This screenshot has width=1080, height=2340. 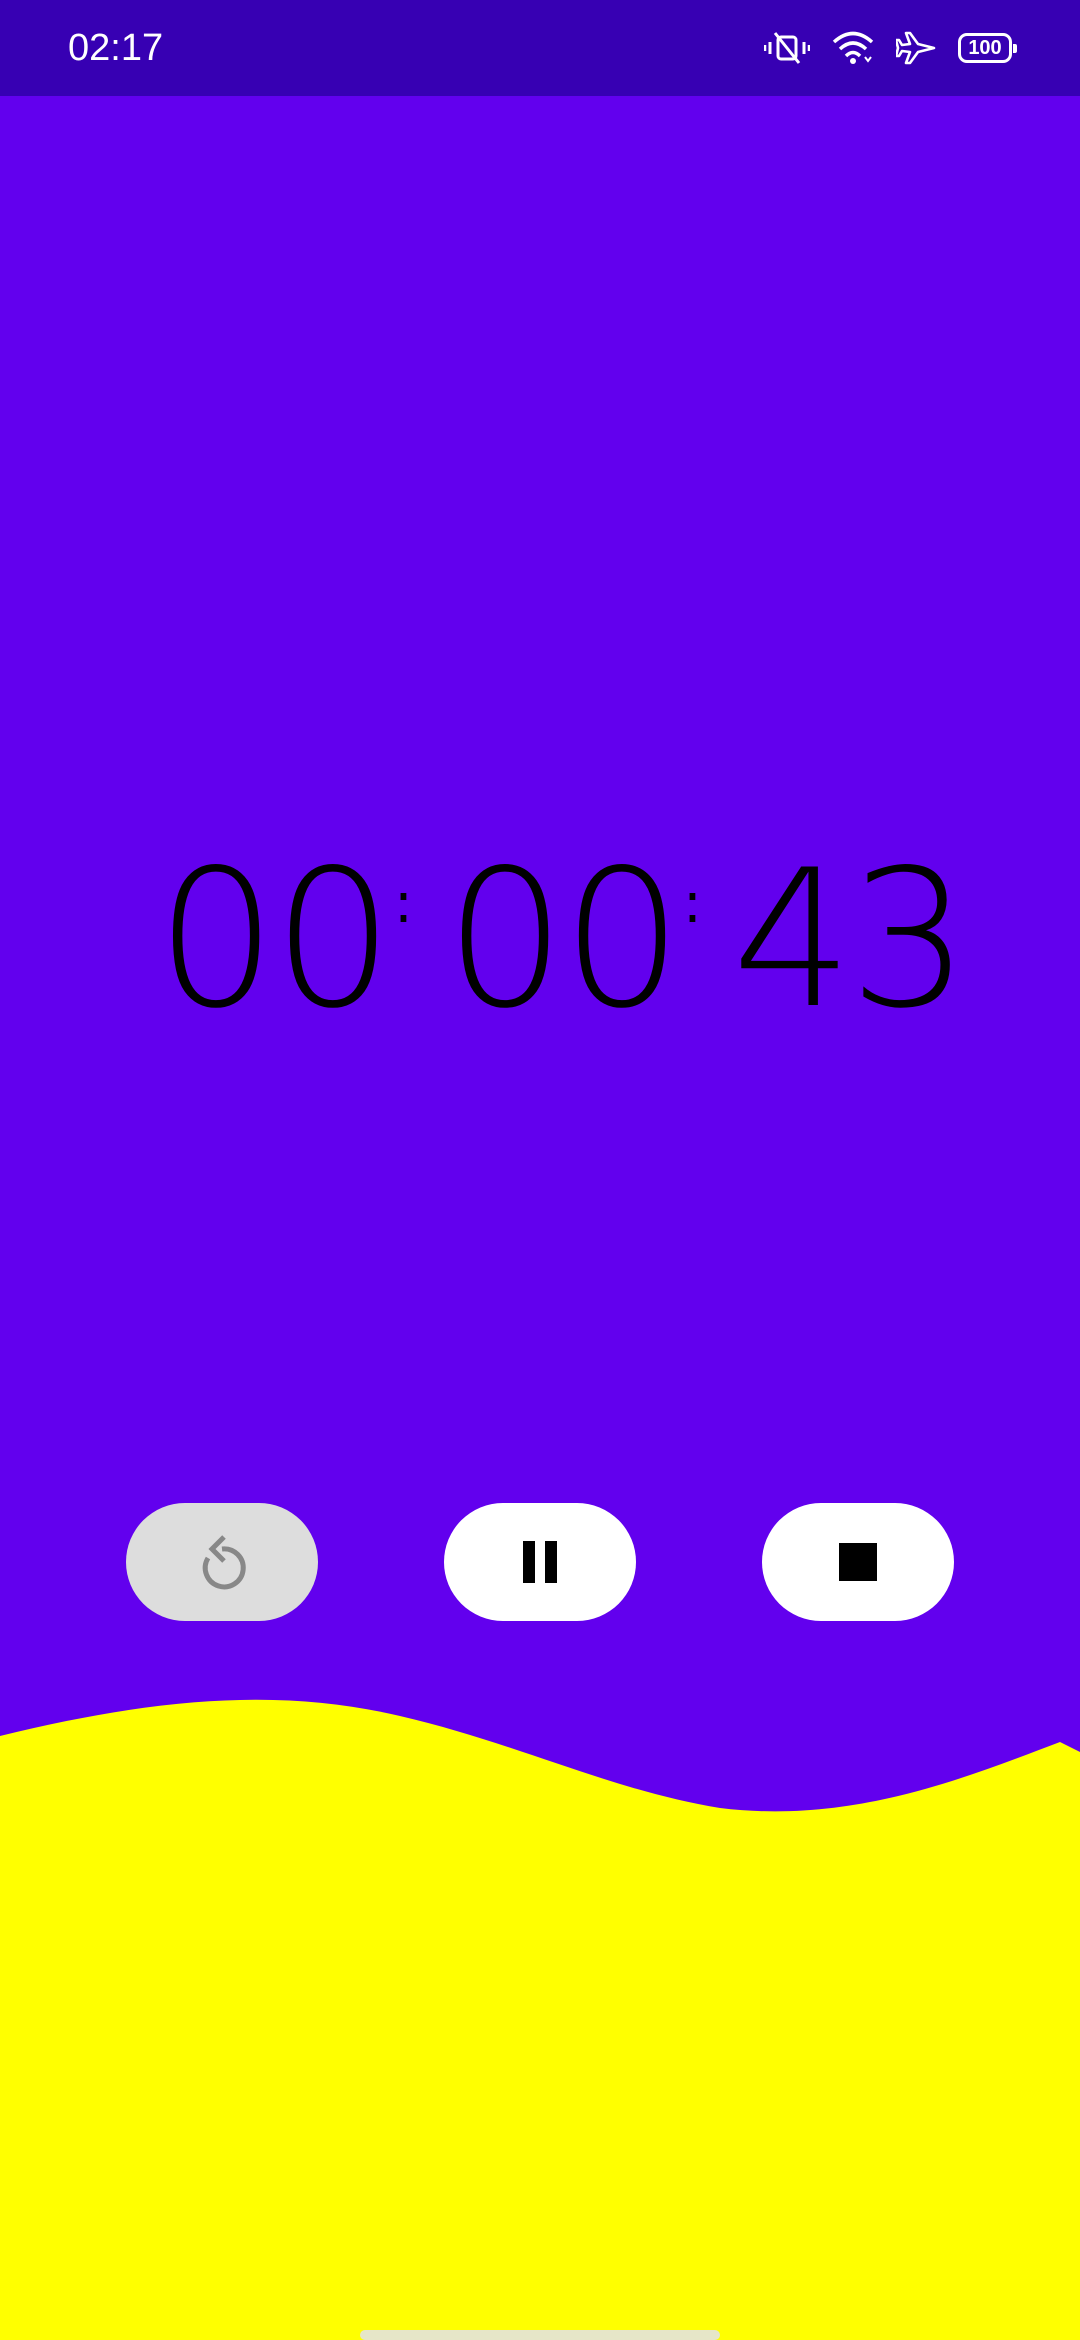 I want to click on battery-icon: 100, so click(x=987, y=48).